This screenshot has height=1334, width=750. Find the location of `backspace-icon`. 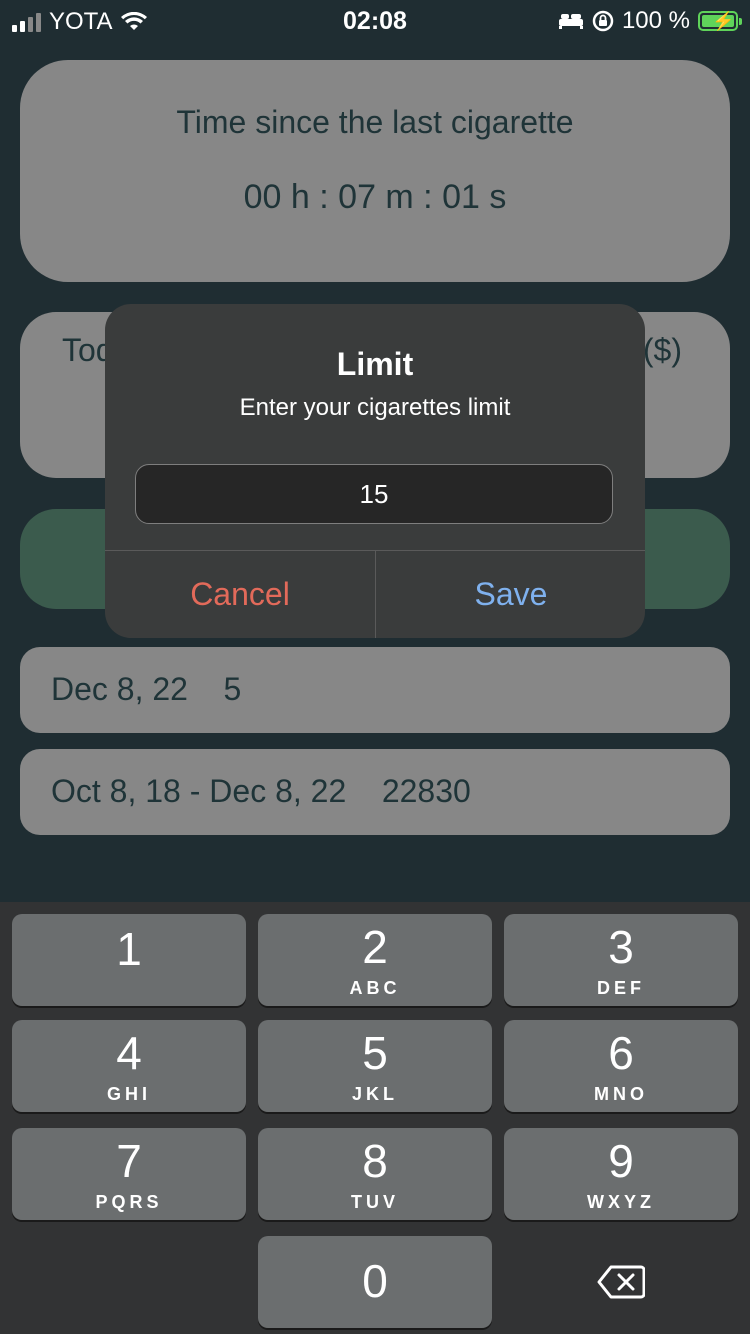

backspace-icon is located at coordinates (621, 1282).